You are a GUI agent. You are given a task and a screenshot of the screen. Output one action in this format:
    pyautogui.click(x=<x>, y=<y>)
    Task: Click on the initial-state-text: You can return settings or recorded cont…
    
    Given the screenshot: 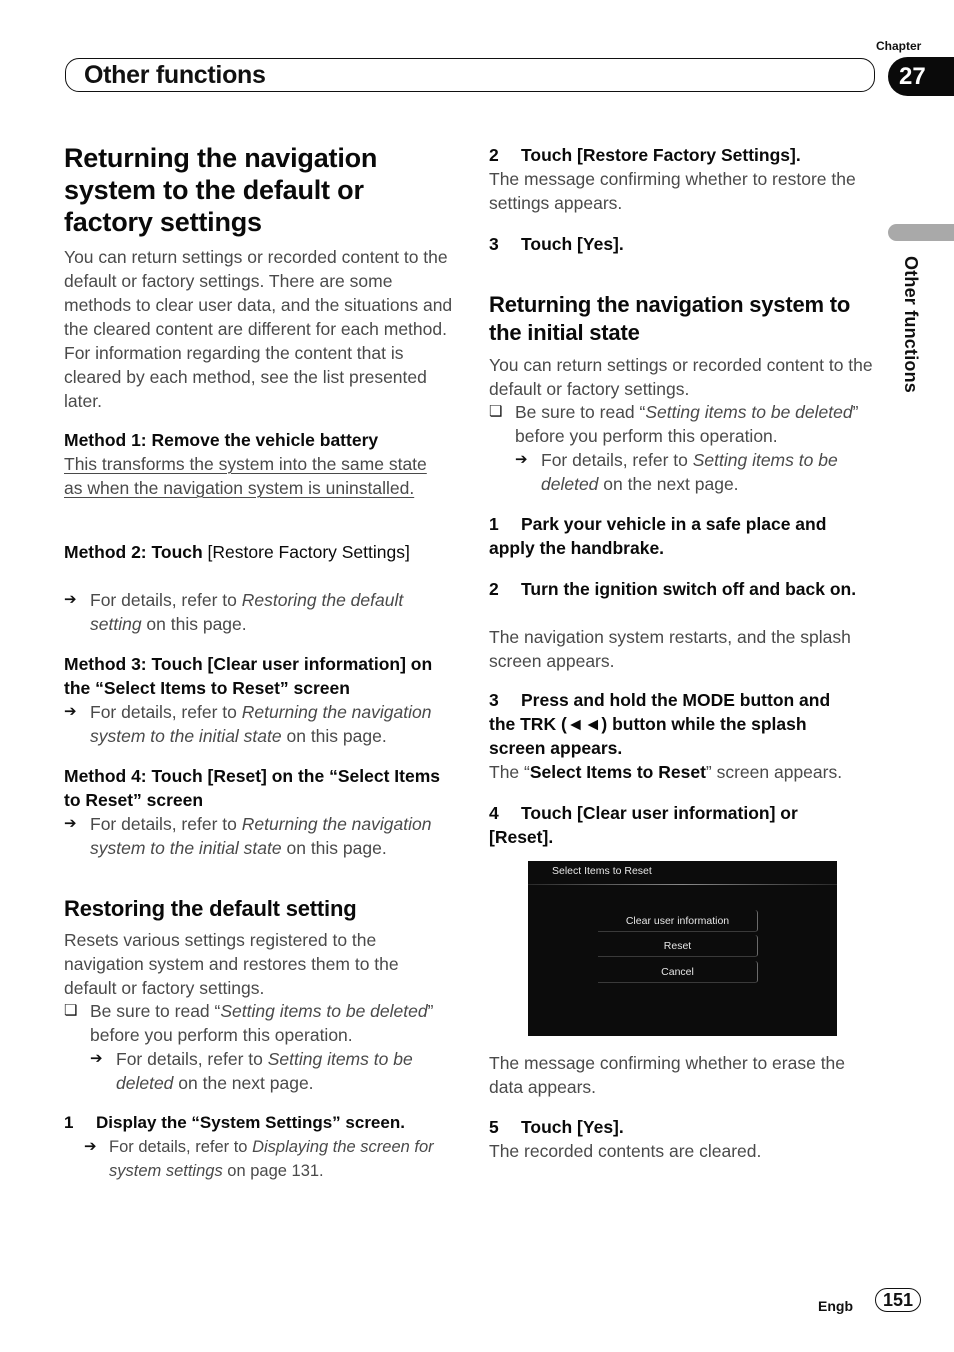 What is the action you would take?
    pyautogui.click(x=681, y=377)
    